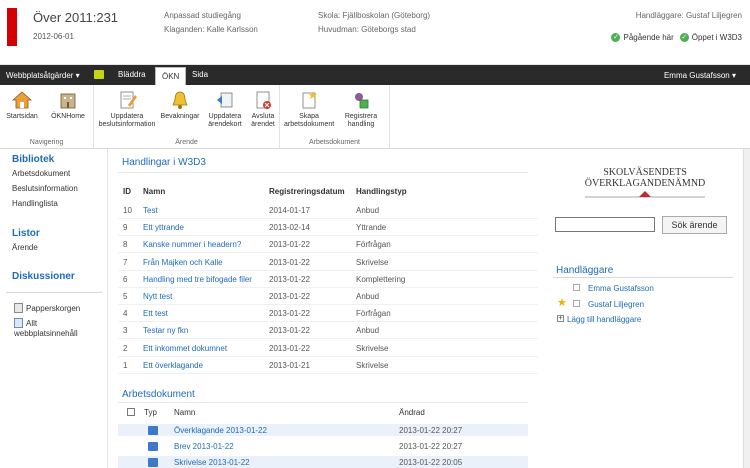 This screenshot has height=468, width=750. What do you see at coordinates (171, 76) in the screenshot?
I see `tab-okn: ÖKN` at bounding box center [171, 76].